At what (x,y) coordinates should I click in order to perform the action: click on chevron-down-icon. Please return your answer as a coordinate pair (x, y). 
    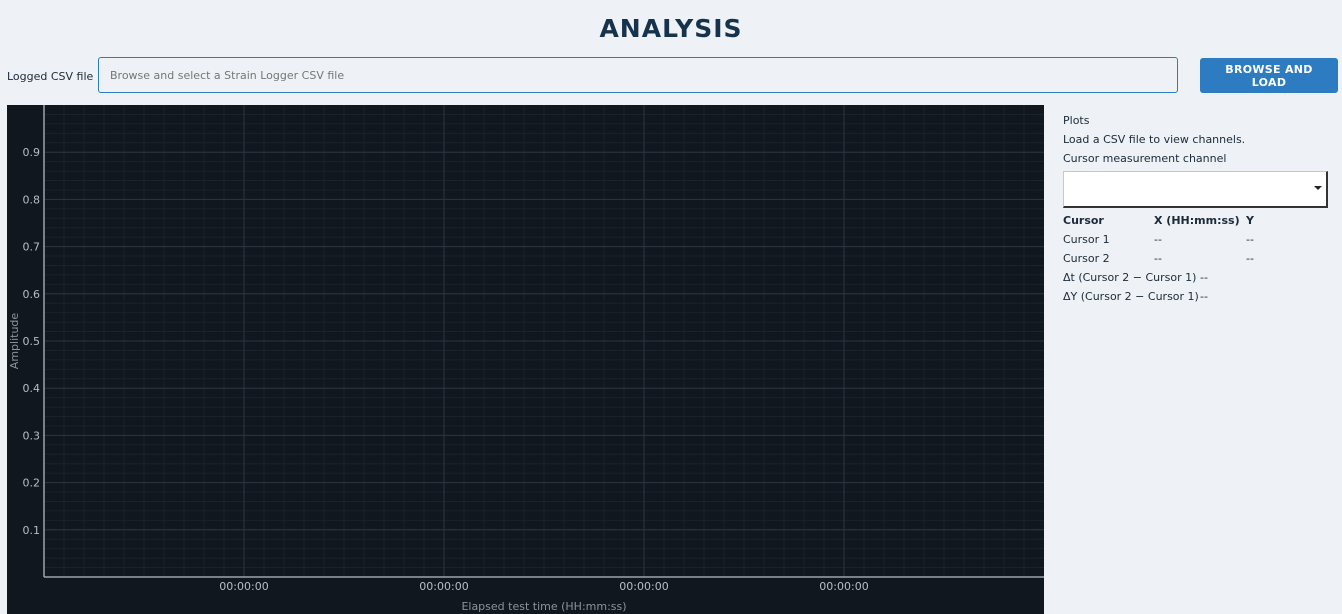
    Looking at the image, I should click on (1318, 188).